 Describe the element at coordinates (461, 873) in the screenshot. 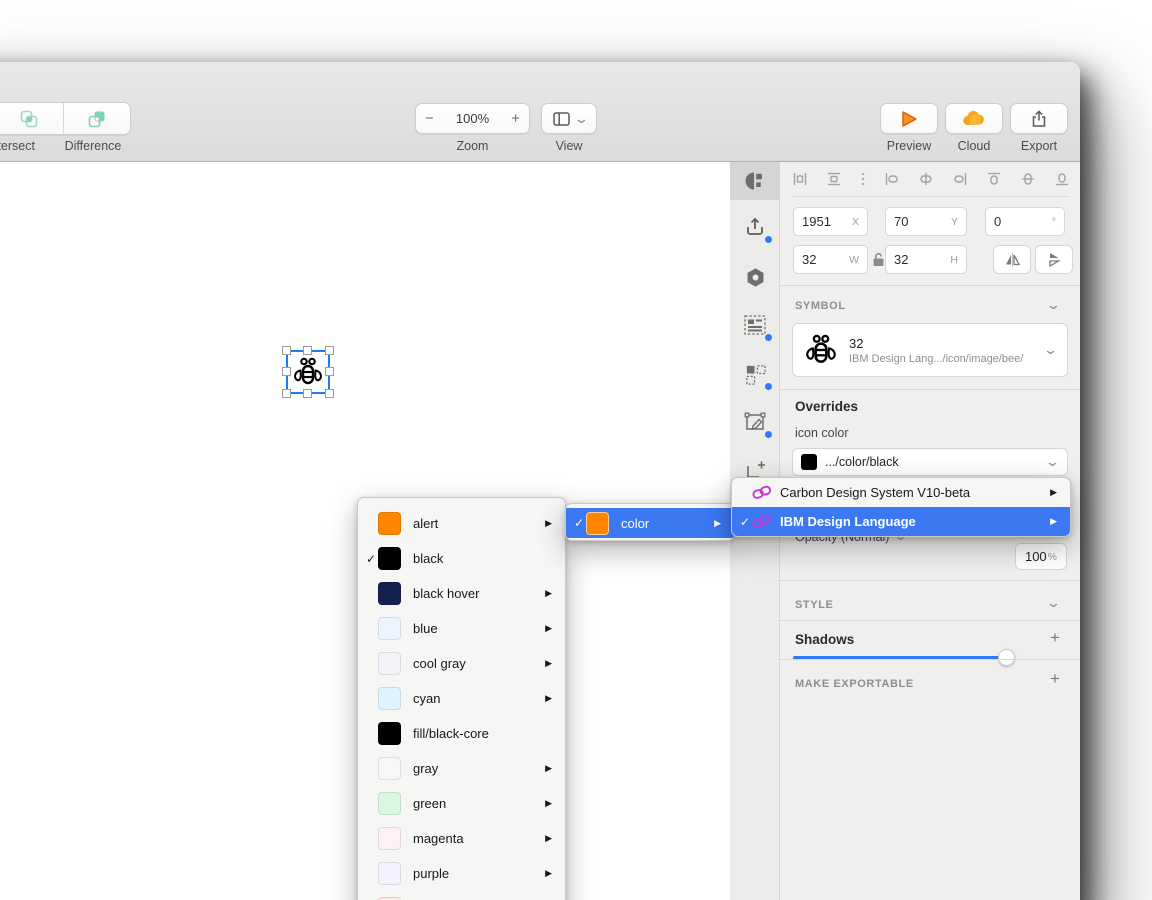

I see `menu-item-purple: purple ▶` at that location.